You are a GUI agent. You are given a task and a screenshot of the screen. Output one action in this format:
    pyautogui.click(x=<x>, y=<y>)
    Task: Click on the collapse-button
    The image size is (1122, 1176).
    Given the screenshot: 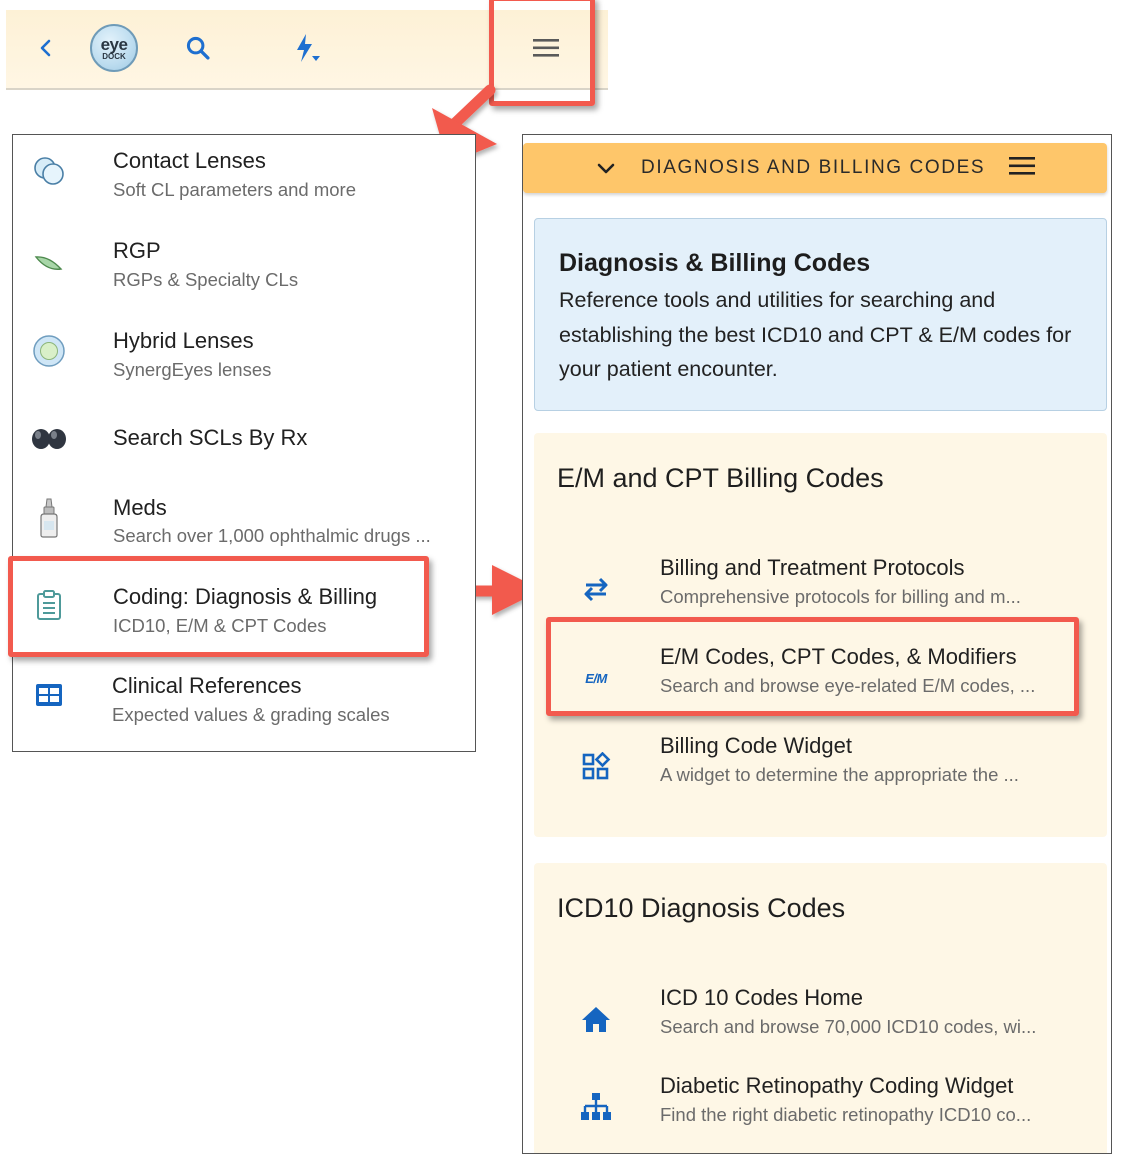 What is the action you would take?
    pyautogui.click(x=606, y=168)
    